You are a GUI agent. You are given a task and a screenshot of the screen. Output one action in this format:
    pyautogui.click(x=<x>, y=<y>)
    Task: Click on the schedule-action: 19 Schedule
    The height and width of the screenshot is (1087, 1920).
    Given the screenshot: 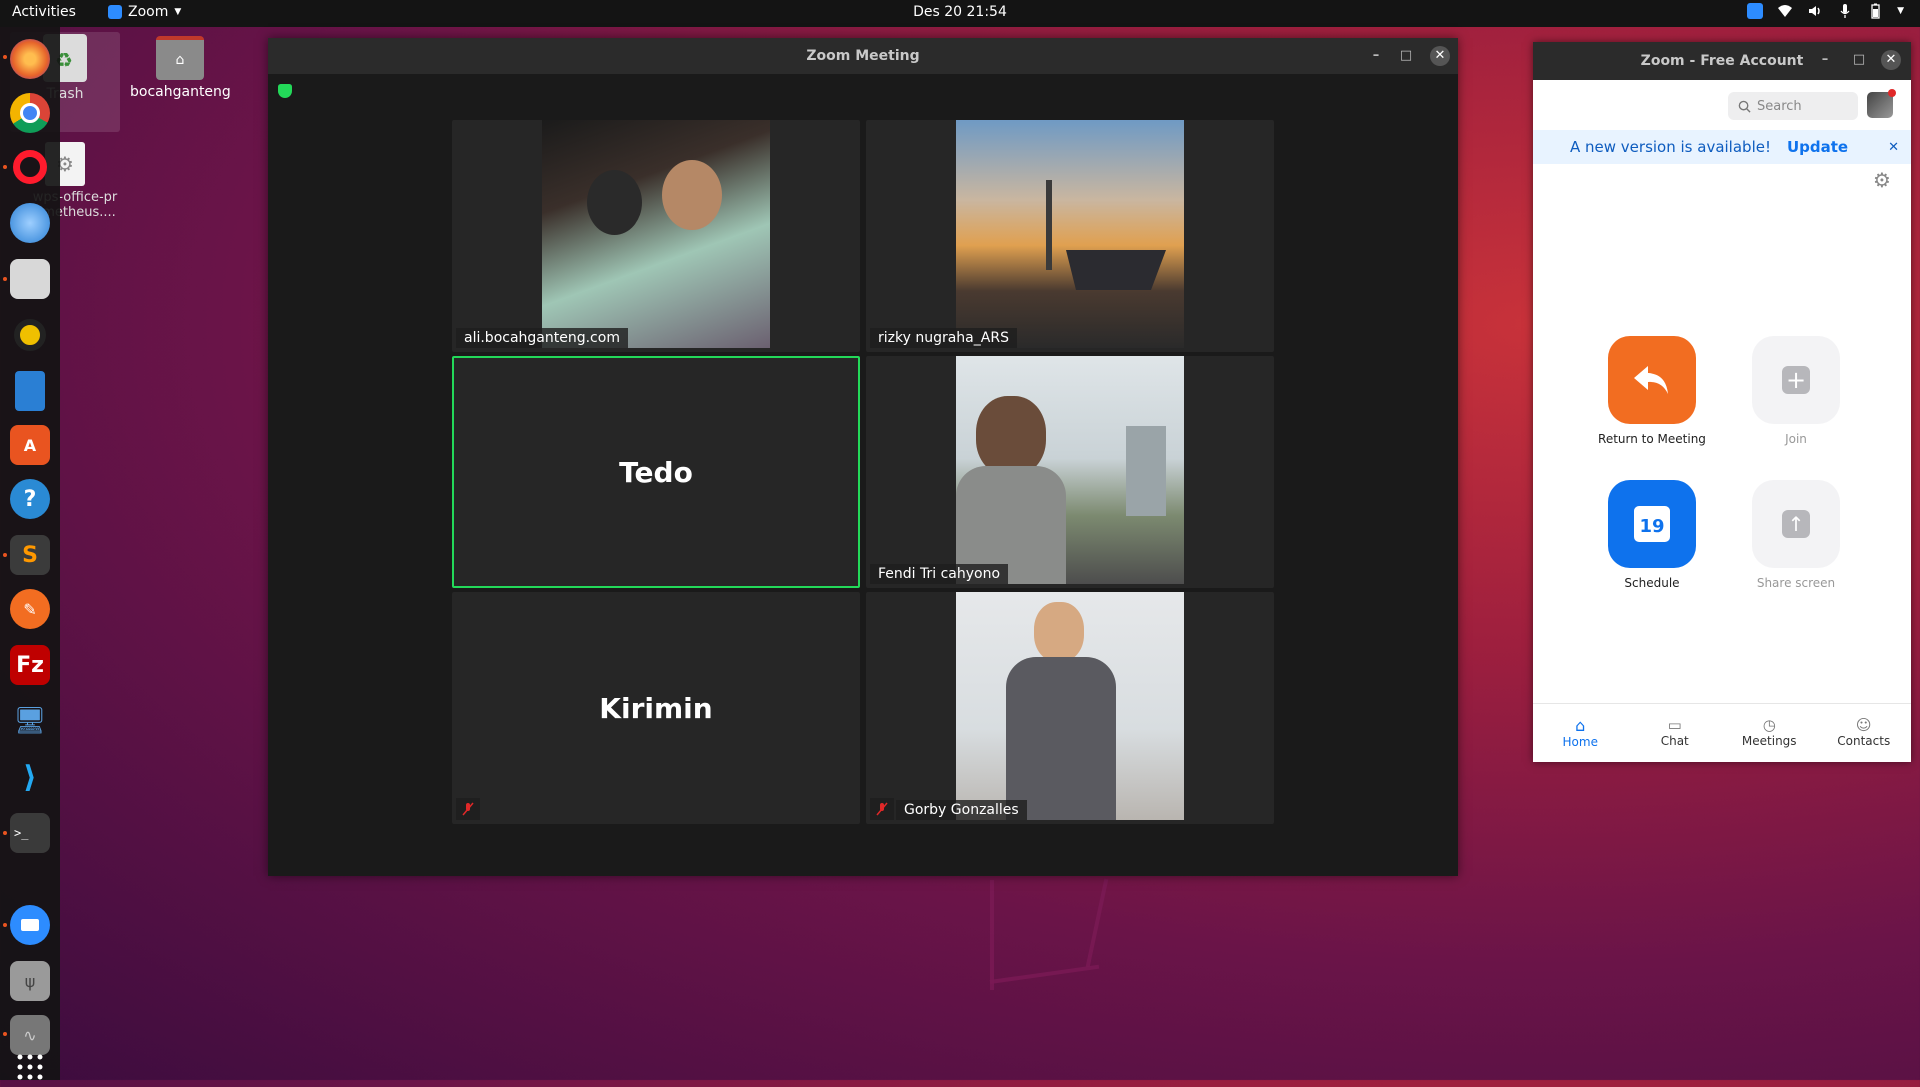 What is the action you would take?
    pyautogui.click(x=1652, y=535)
    